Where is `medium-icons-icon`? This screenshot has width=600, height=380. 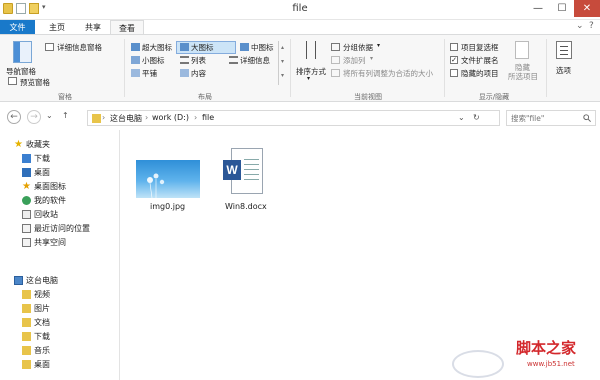 medium-icons-icon is located at coordinates (244, 47).